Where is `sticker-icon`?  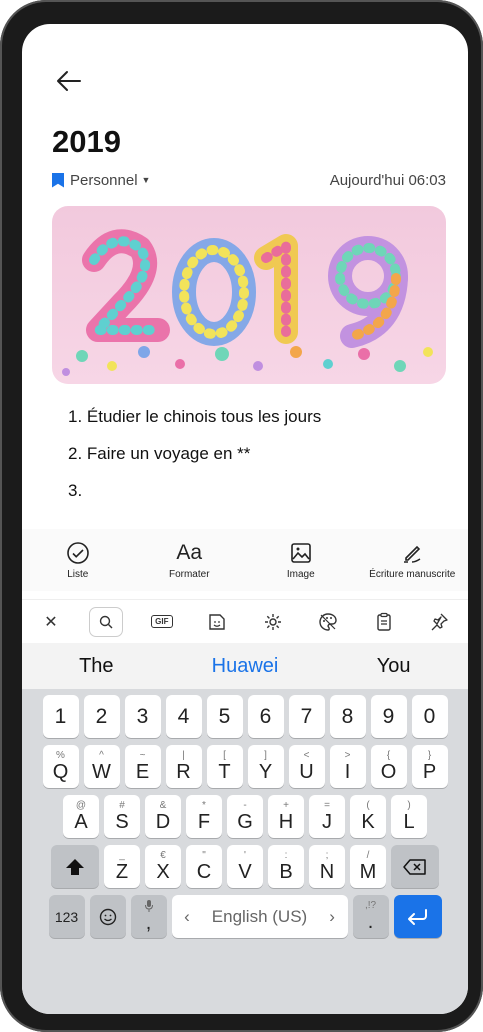 sticker-icon is located at coordinates (217, 621).